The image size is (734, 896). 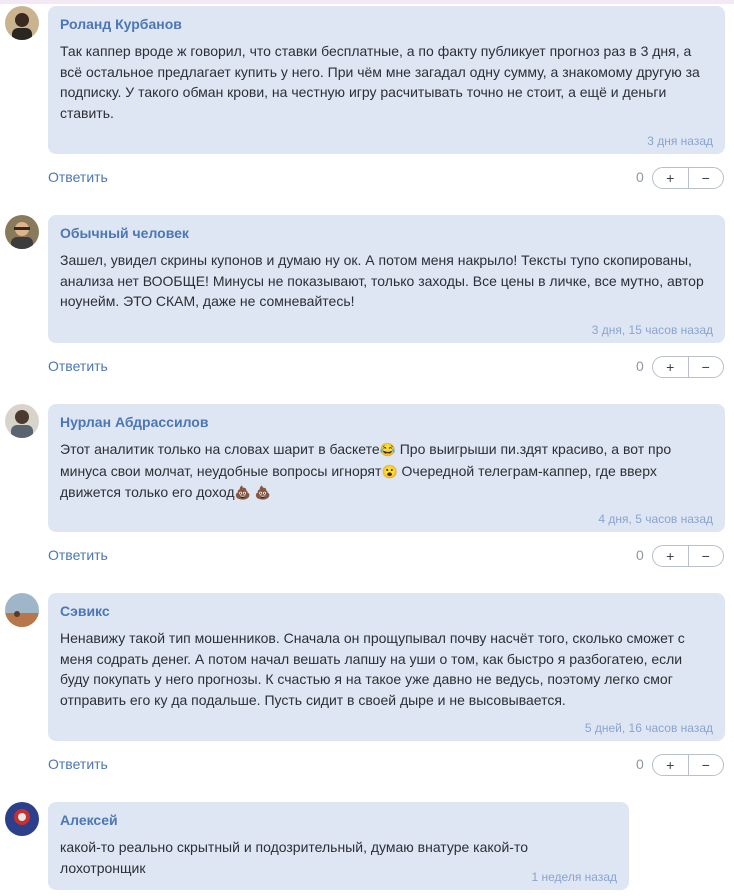 I want to click on surprised-emoji-icon: 😮, so click(x=389, y=471).